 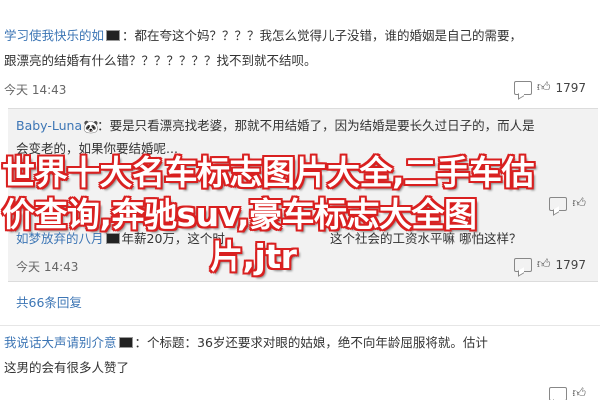 I want to click on panda-emoji-icon: 🐼, so click(x=91, y=126).